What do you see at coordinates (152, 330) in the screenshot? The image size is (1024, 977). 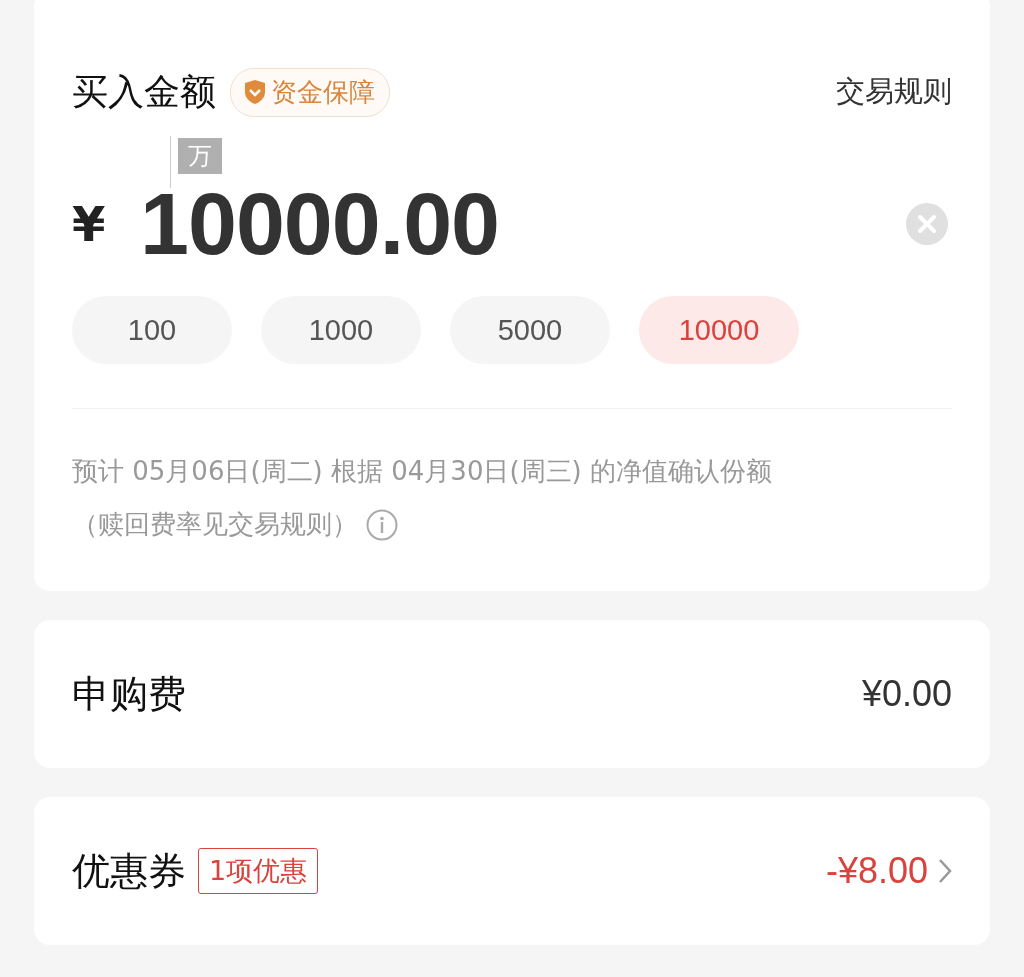 I see `preset-amount-chip: 100` at bounding box center [152, 330].